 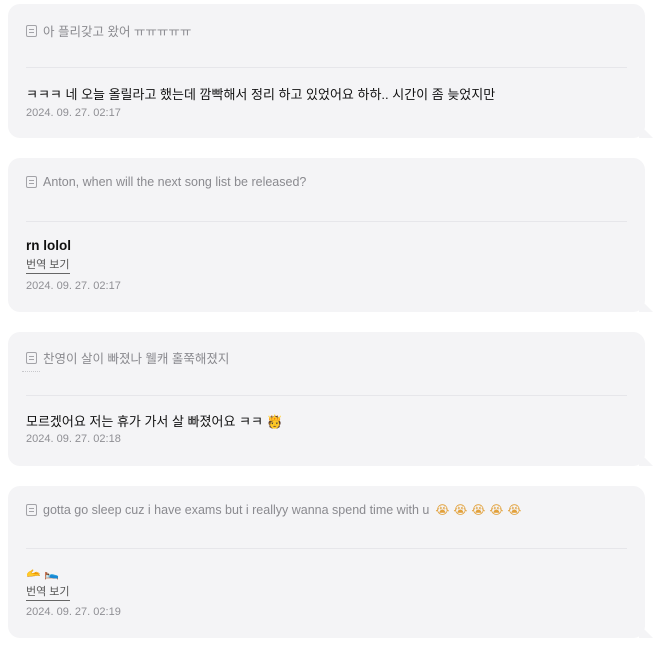 What do you see at coordinates (136, 359) in the screenshot?
I see `question-text: 찬영이 살이 빠졌나 웰캐 홀쭉해졌지` at bounding box center [136, 359].